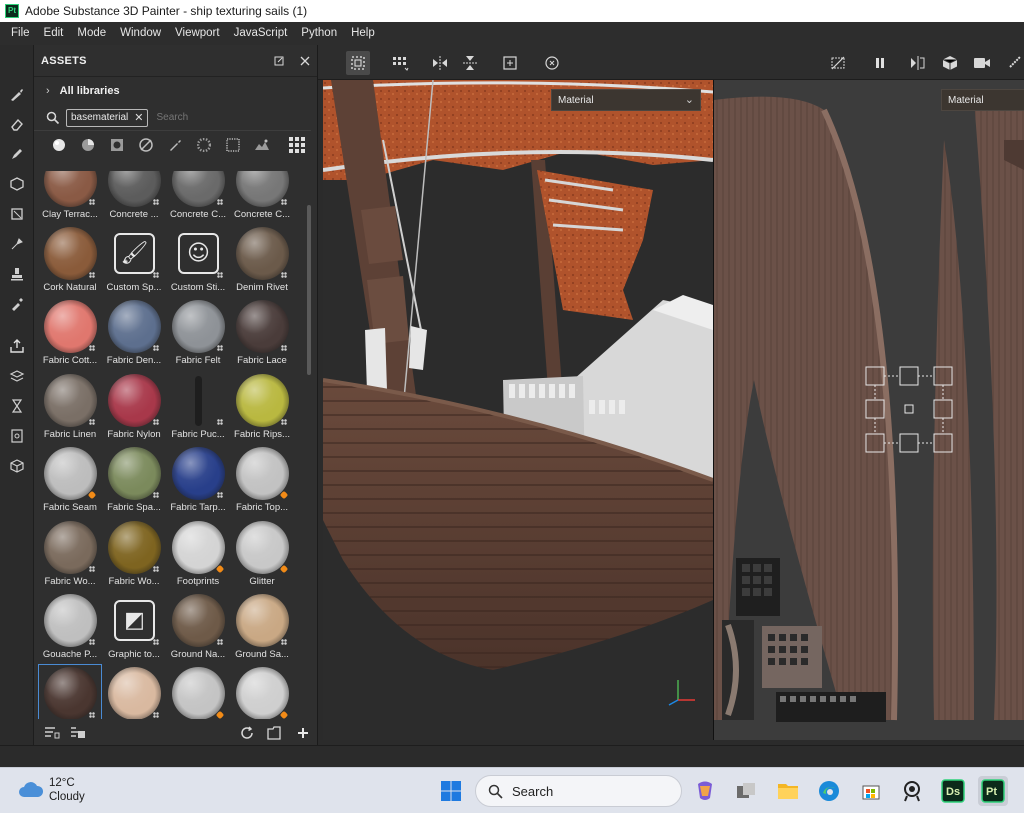 The image size is (1024, 813). Describe the element at coordinates (20, 33) in the screenshot. I see `menu-file: File` at that location.